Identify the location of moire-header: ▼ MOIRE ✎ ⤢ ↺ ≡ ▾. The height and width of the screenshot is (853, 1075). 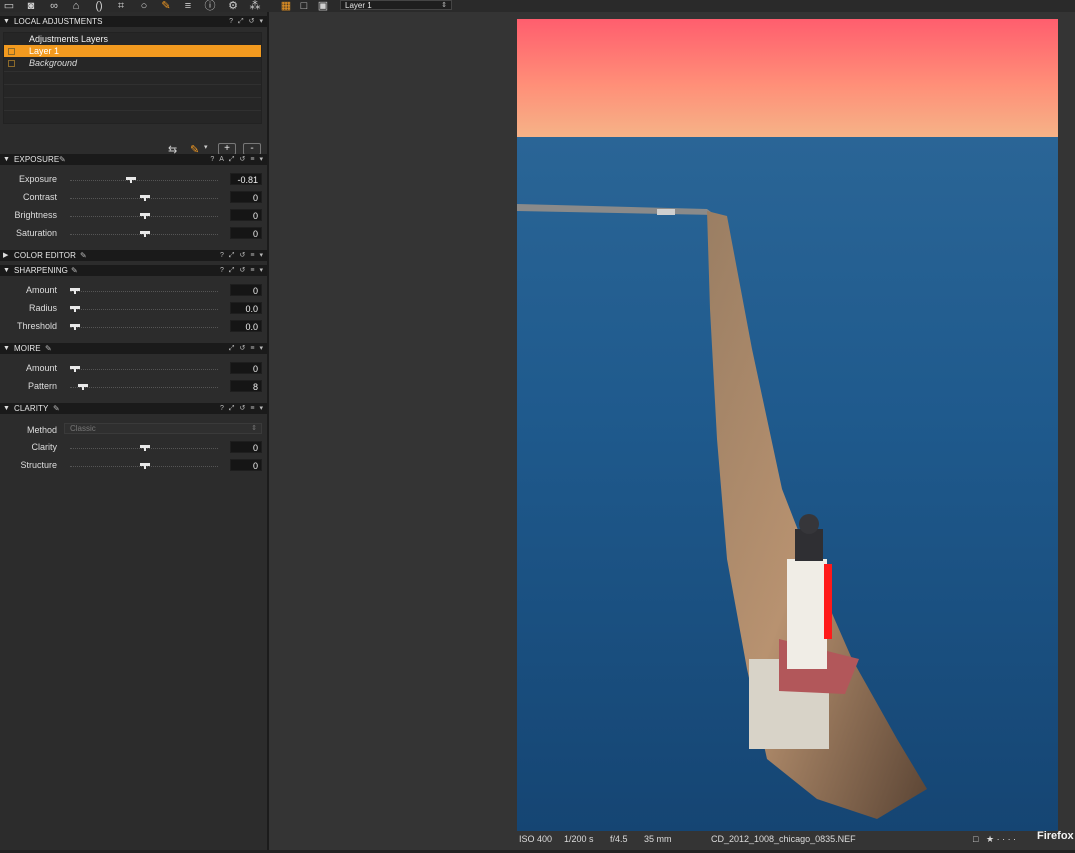
(133, 348).